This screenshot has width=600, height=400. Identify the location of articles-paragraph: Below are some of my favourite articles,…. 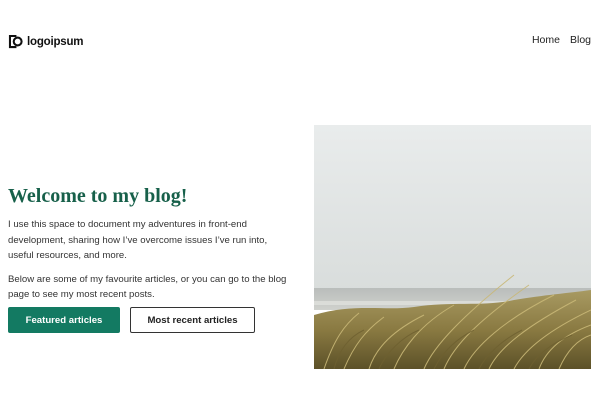
(147, 287).